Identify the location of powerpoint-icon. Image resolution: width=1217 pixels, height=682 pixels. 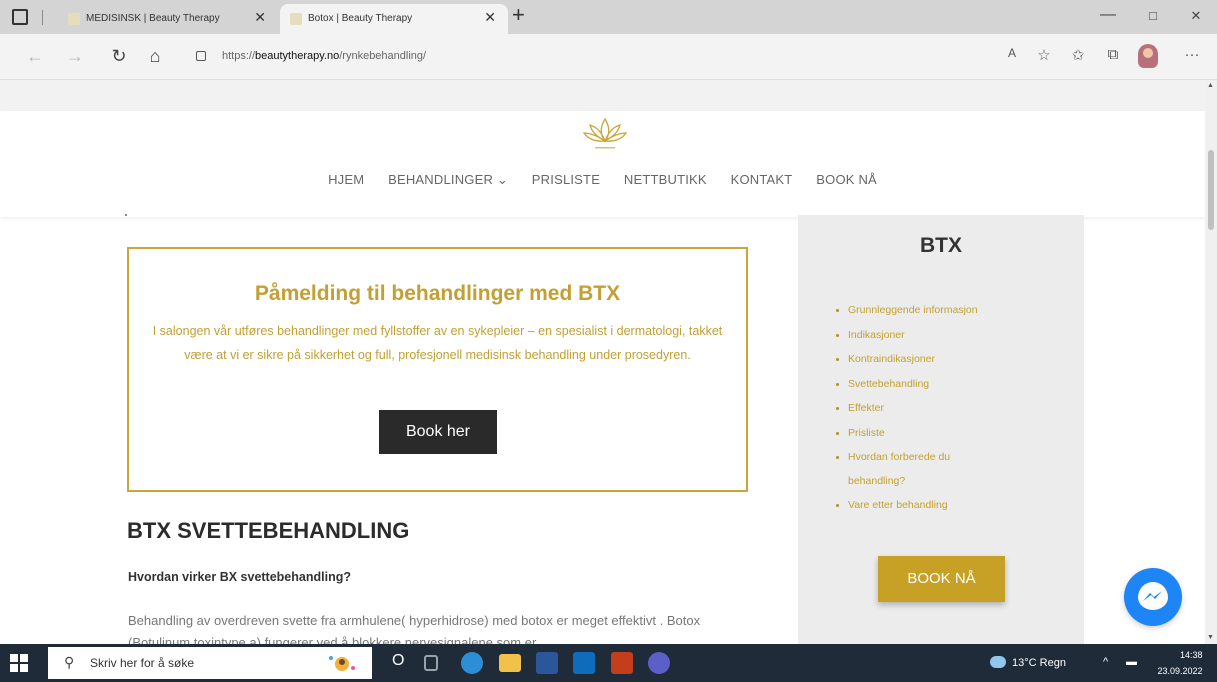
(622, 663).